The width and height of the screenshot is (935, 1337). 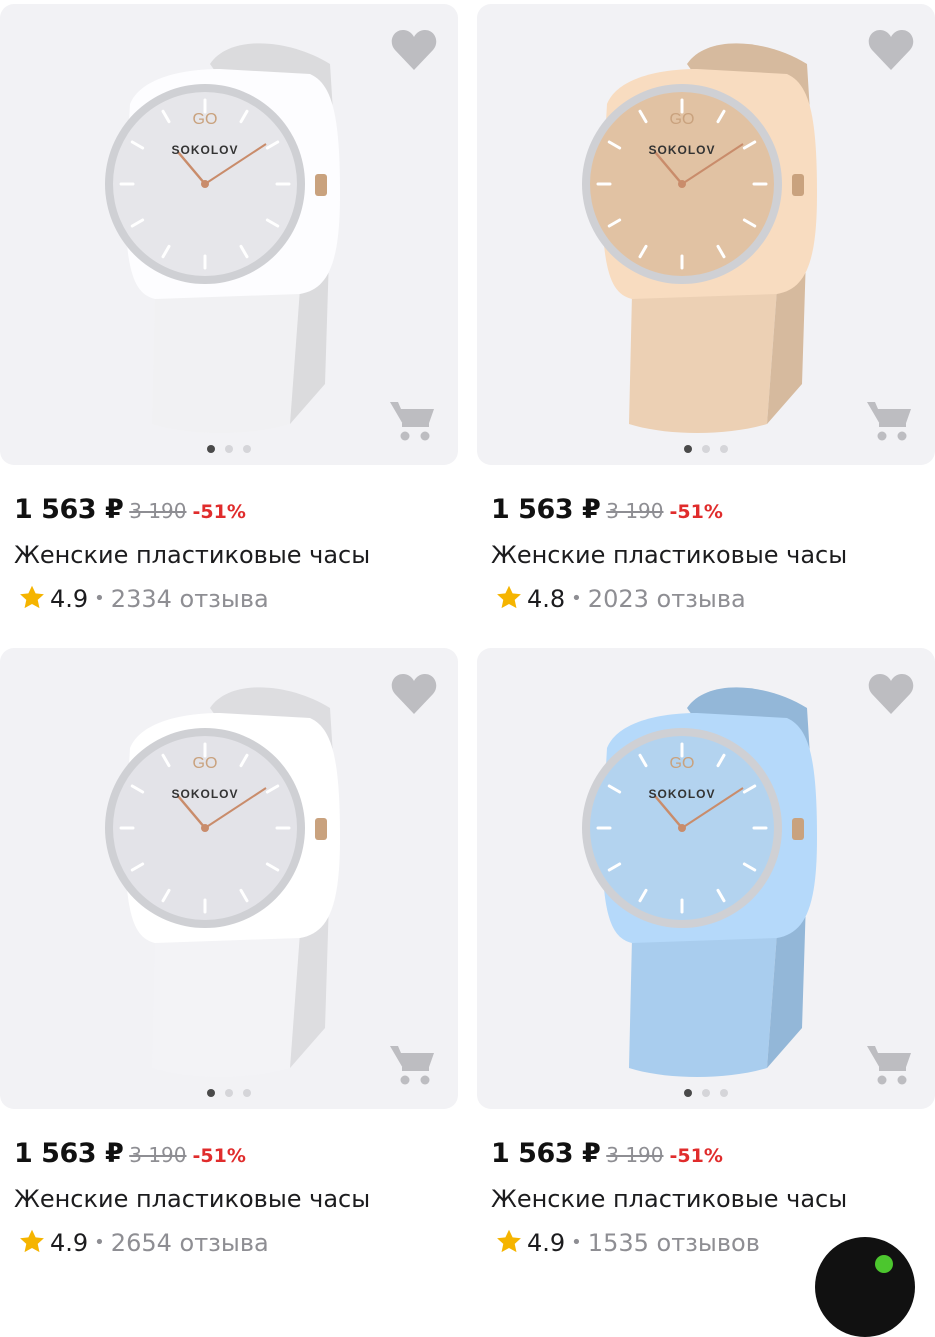 I want to click on reviews-count: 2334 отзыва, so click(x=190, y=599).